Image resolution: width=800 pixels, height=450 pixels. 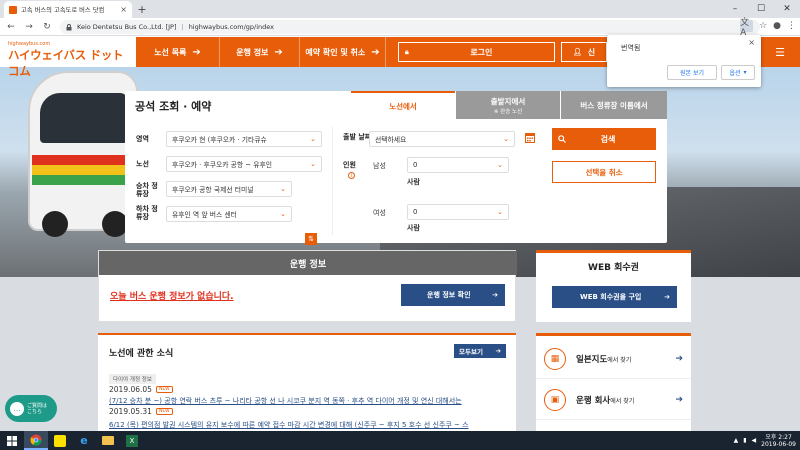 I want to click on chrome-taskbar-icon, so click(x=36, y=440).